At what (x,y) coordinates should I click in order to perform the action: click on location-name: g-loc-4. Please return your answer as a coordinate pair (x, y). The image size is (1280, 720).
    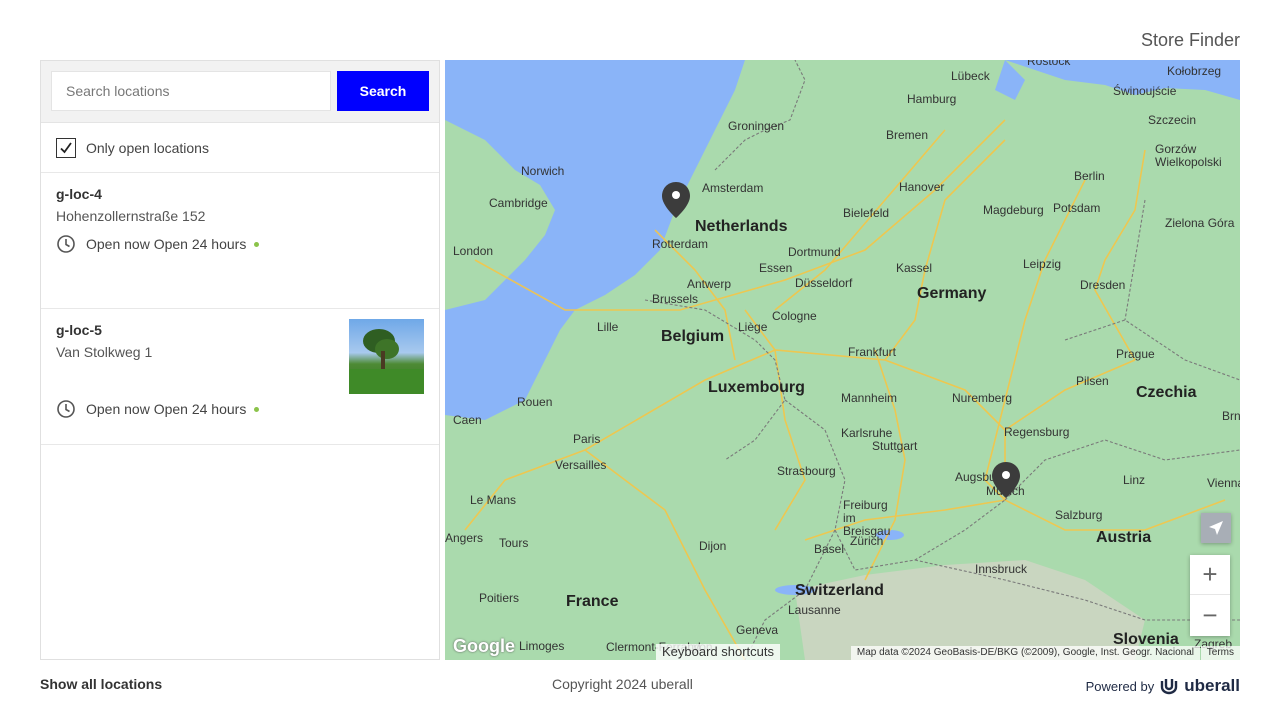
    Looking at the image, I should click on (240, 194).